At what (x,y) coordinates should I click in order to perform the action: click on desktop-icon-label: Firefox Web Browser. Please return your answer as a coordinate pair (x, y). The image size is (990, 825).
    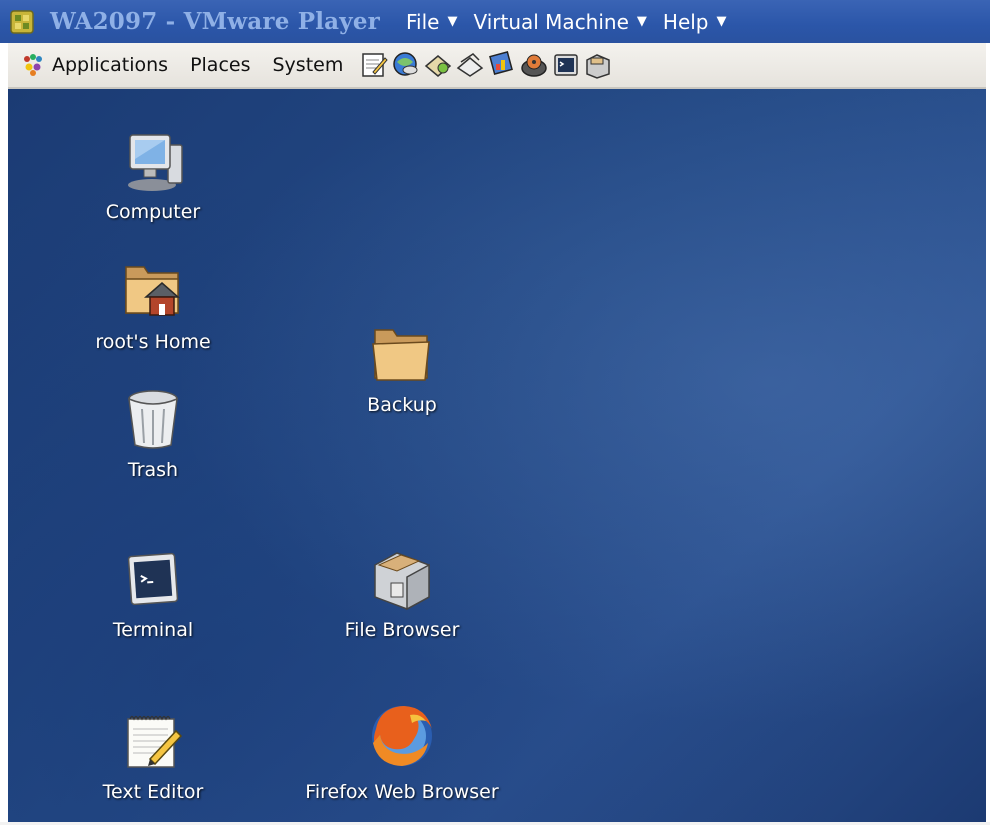
    Looking at the image, I should click on (402, 792).